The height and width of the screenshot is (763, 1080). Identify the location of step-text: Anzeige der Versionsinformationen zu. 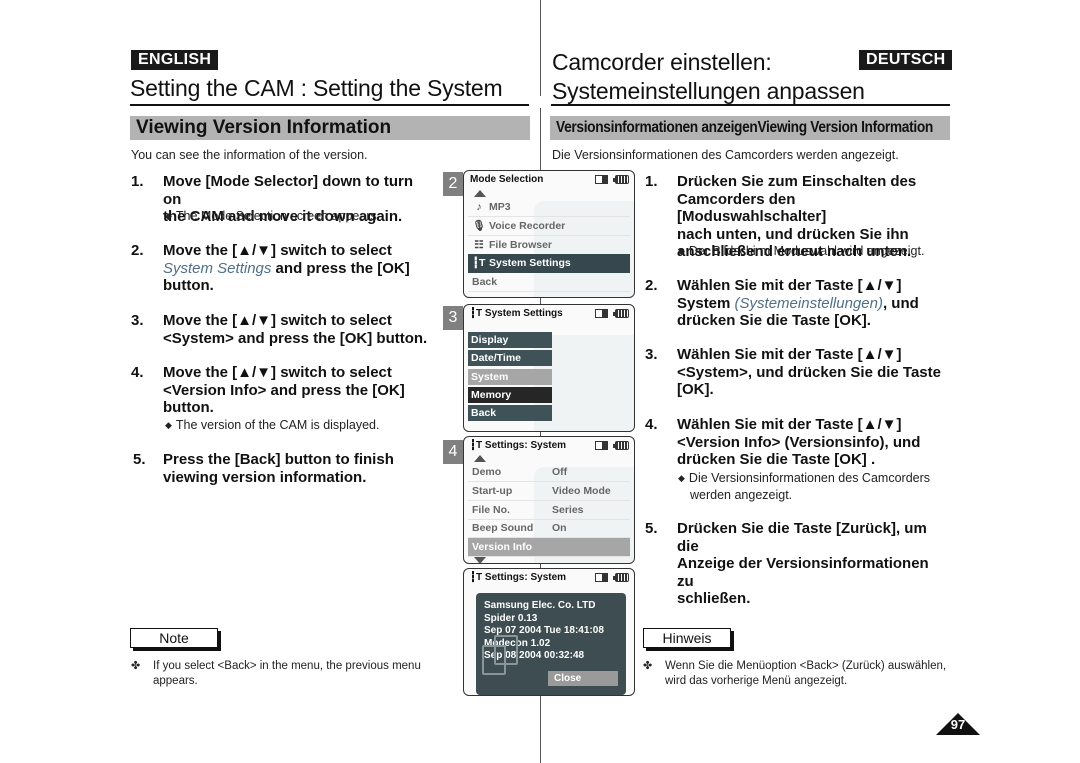
(803, 572).